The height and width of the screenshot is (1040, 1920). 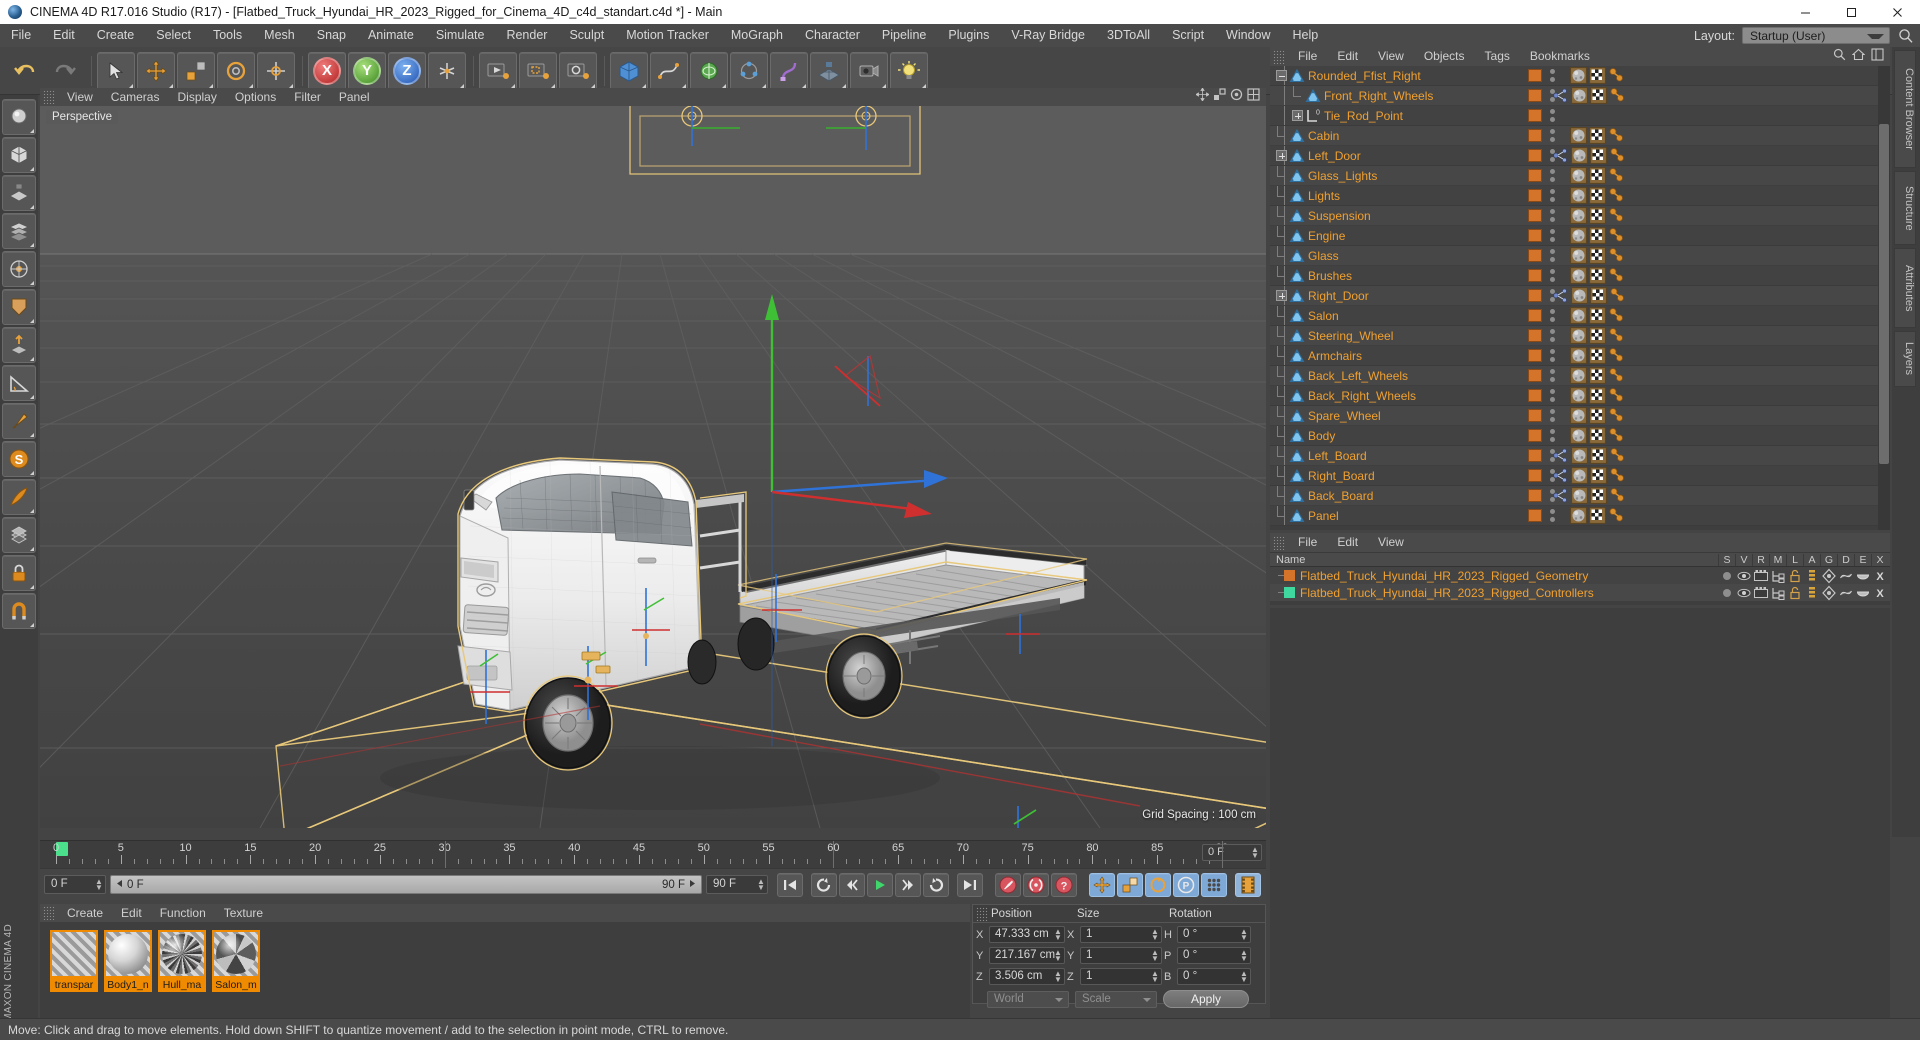 I want to click on keyframe-selection-button: ?, so click(x=1064, y=884).